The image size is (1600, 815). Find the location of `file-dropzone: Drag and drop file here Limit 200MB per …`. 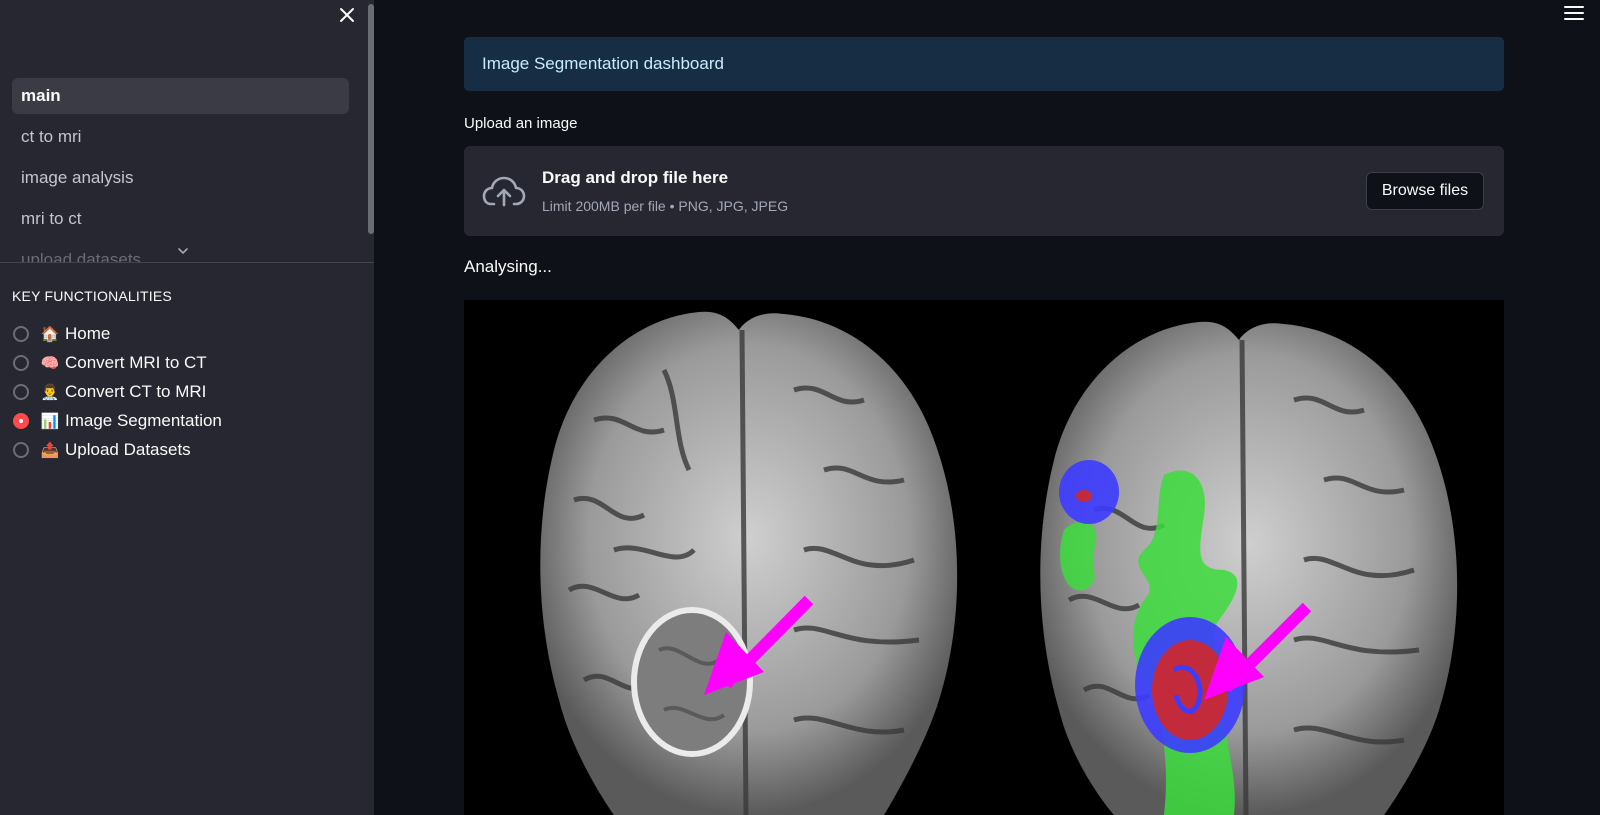

file-dropzone: Drag and drop file here Limit 200MB per … is located at coordinates (984, 191).